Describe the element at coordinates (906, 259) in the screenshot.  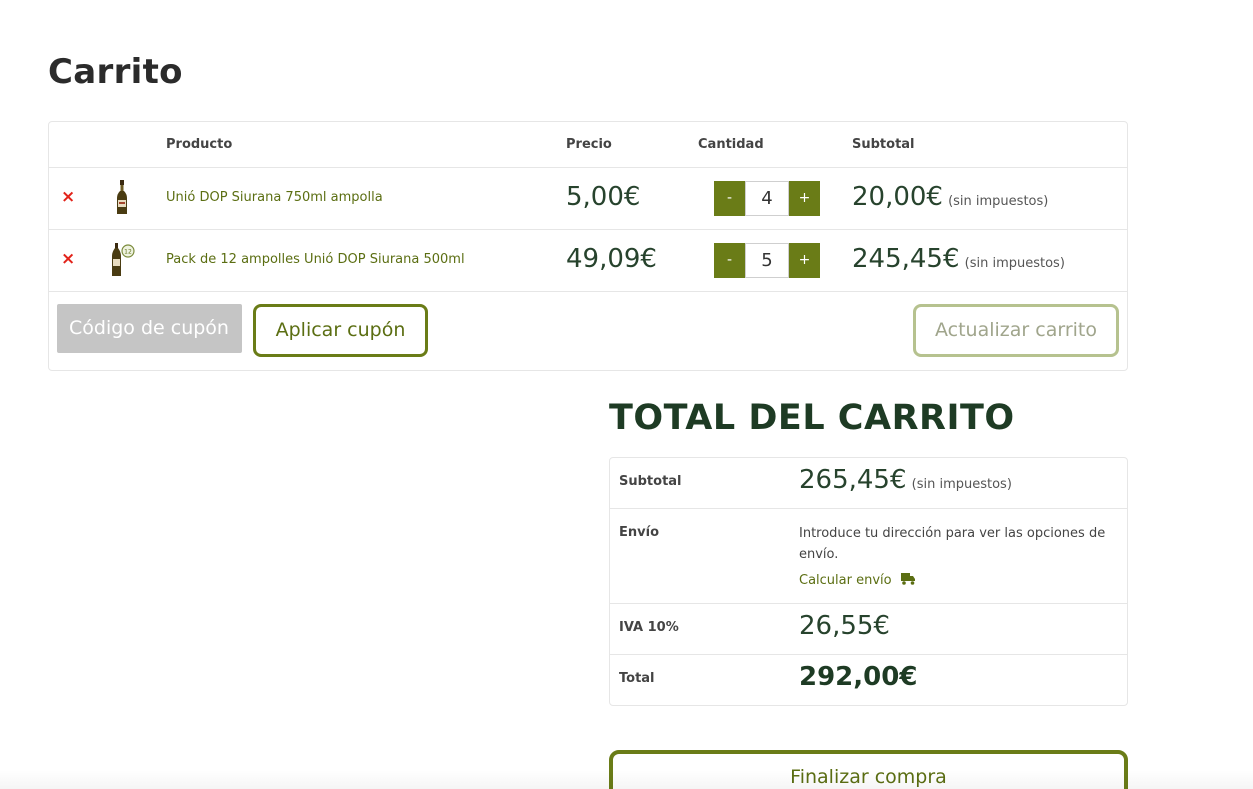
I see `line-subtotal-amount: 245,45€` at that location.